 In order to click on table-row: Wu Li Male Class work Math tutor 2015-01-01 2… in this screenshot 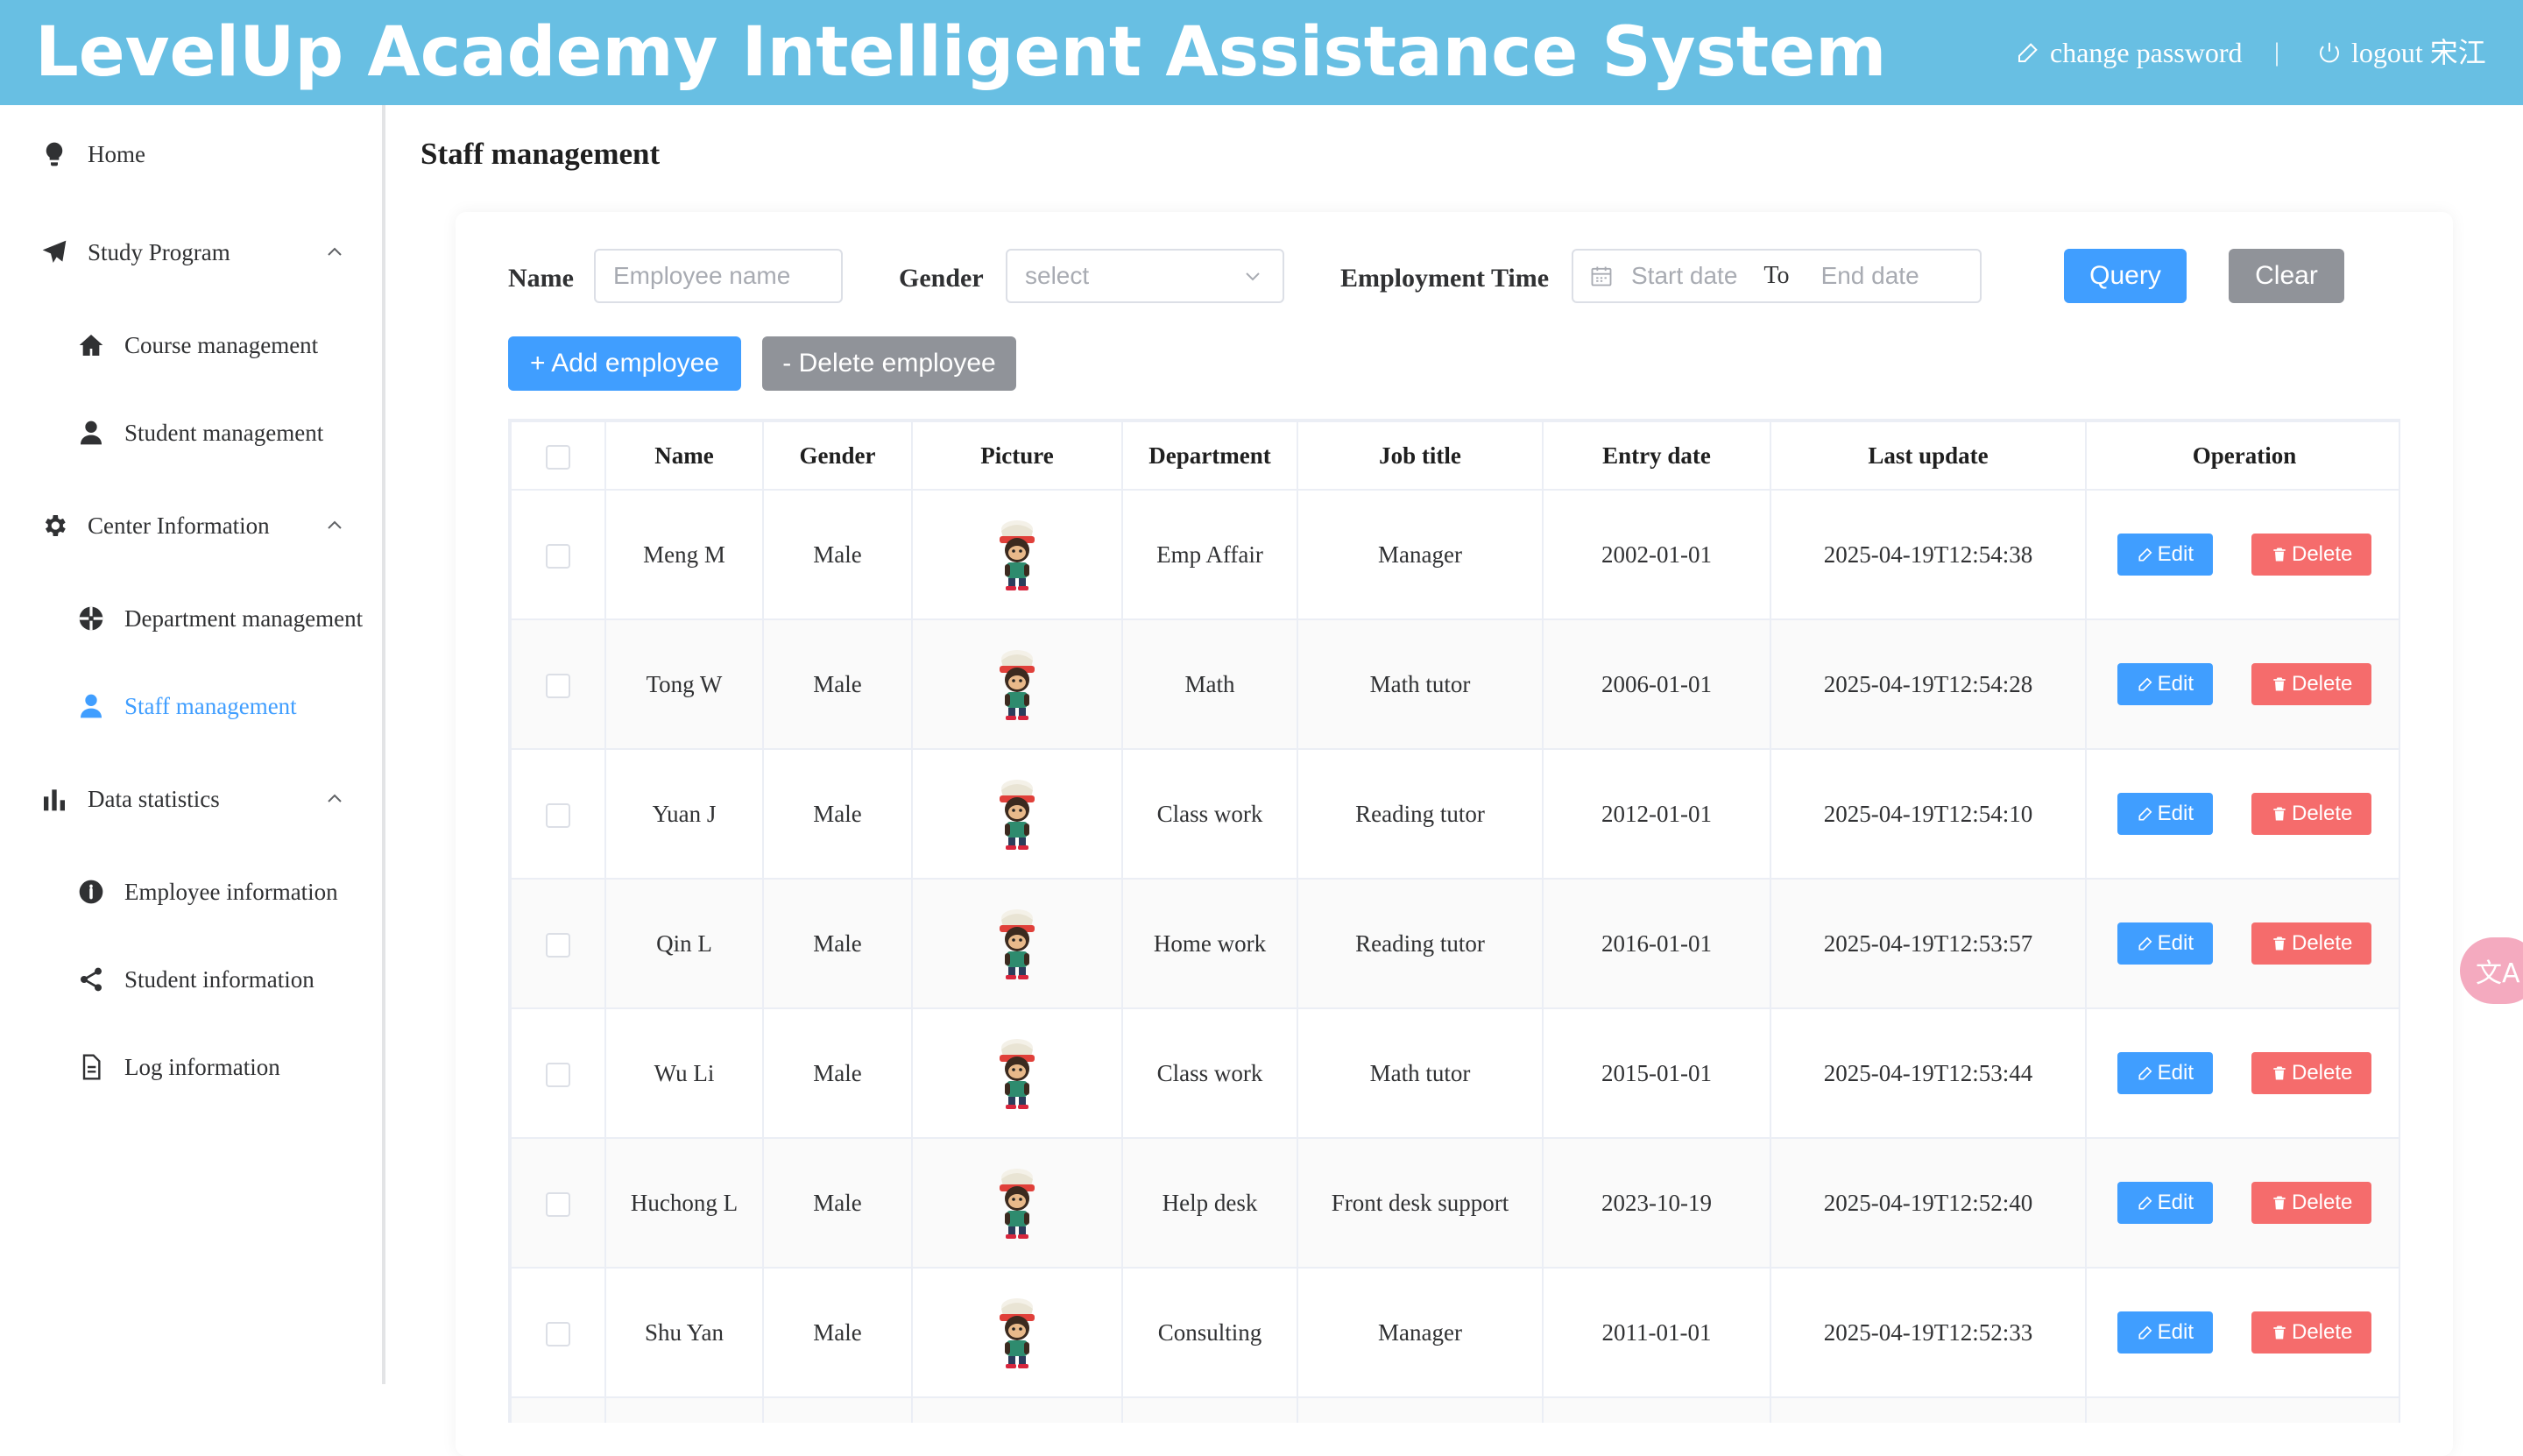, I will do `click(1454, 1073)`.